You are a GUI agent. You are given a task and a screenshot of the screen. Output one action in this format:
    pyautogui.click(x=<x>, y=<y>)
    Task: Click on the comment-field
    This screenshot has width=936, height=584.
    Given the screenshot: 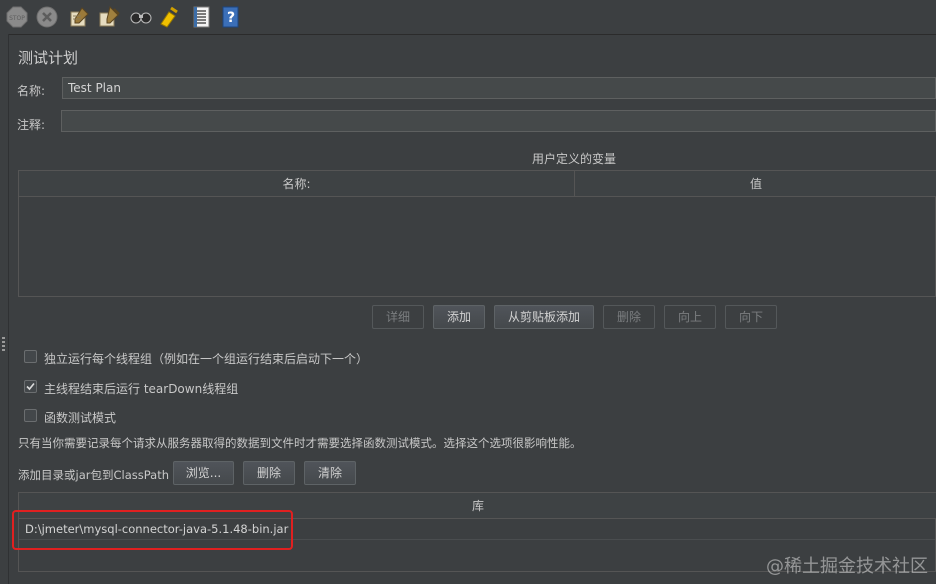 What is the action you would take?
    pyautogui.click(x=498, y=121)
    